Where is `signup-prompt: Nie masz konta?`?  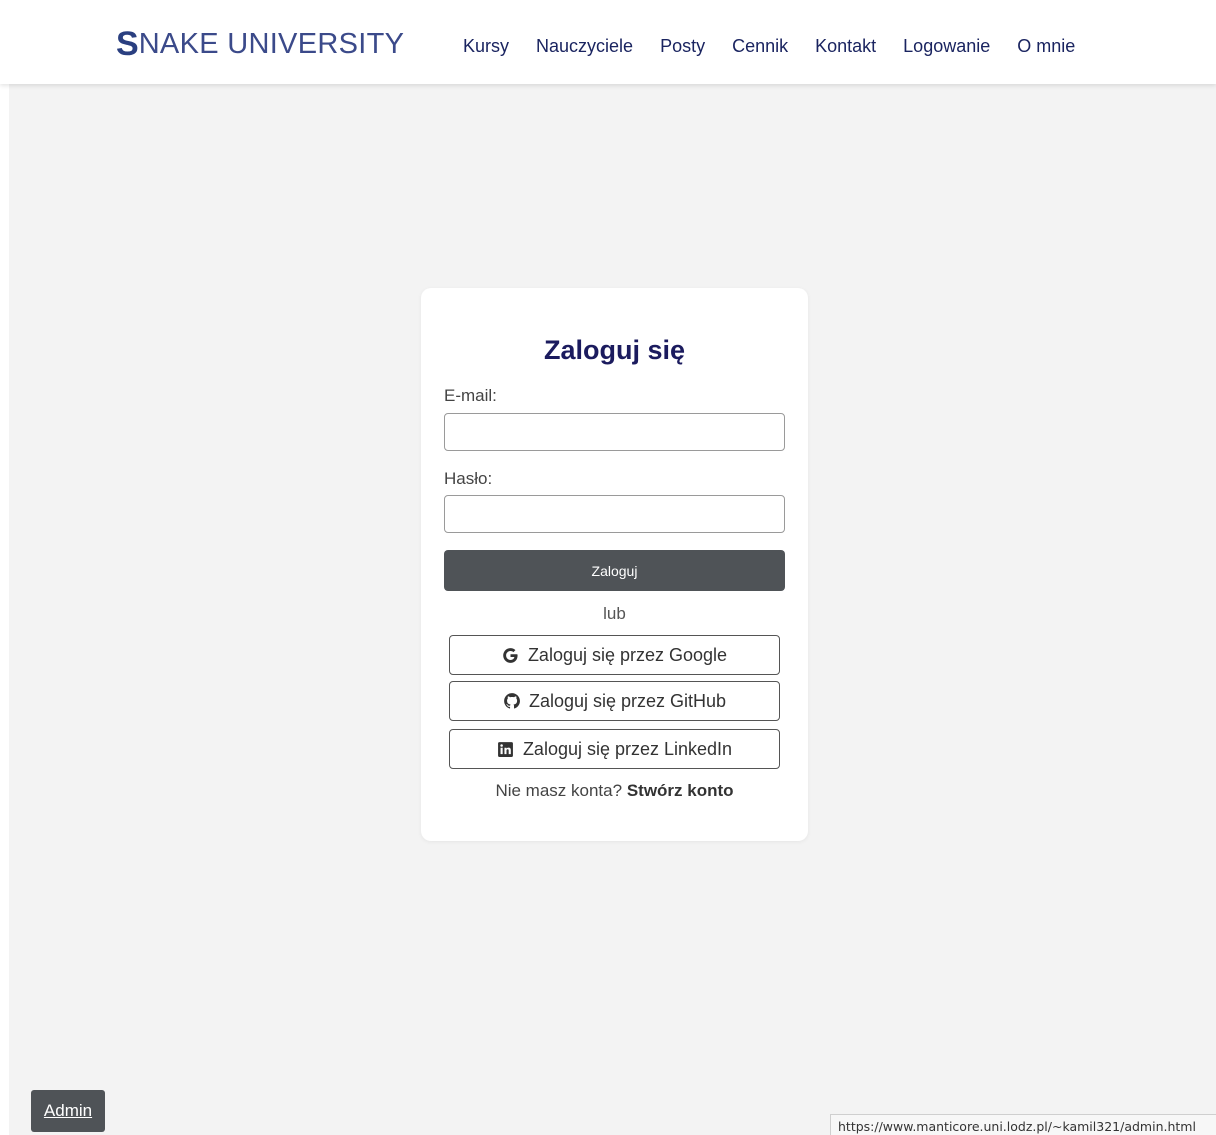
signup-prompt: Nie masz konta? is located at coordinates (559, 790).